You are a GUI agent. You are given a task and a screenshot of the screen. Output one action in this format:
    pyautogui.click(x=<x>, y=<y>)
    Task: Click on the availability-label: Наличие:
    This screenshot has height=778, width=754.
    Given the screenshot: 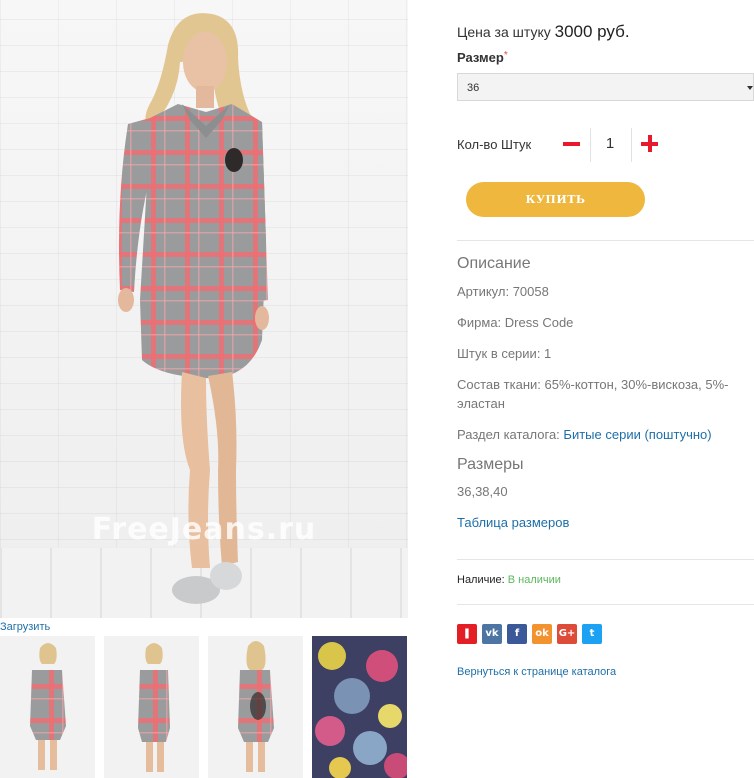 What is the action you would take?
    pyautogui.click(x=481, y=580)
    